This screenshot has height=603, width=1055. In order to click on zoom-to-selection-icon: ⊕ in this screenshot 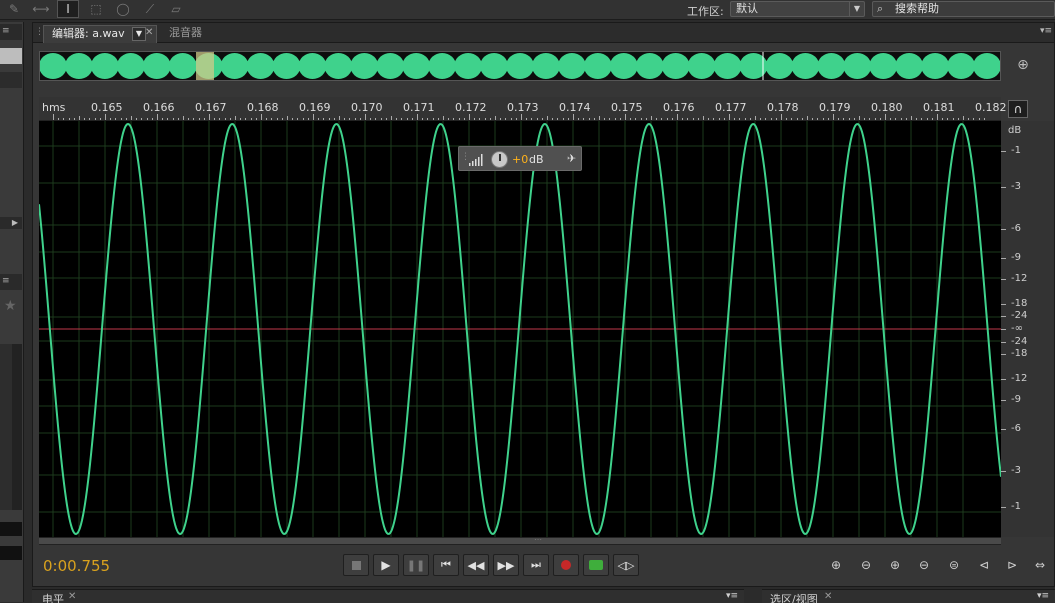, I will do `click(1023, 67)`.